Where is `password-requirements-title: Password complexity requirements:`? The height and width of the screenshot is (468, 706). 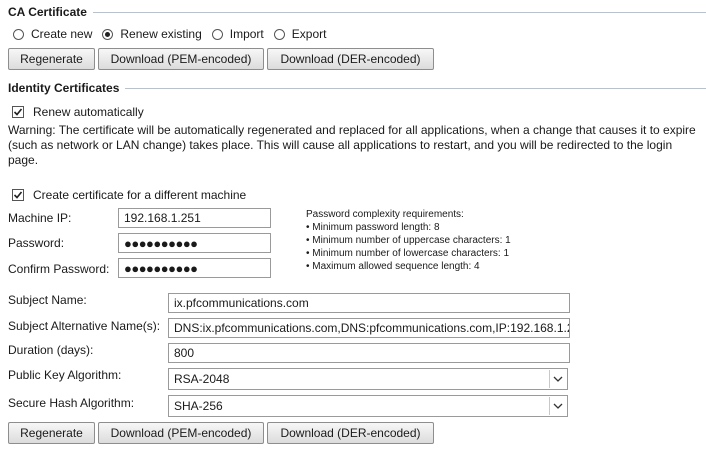
password-requirements-title: Password complexity requirements: is located at coordinates (385, 214).